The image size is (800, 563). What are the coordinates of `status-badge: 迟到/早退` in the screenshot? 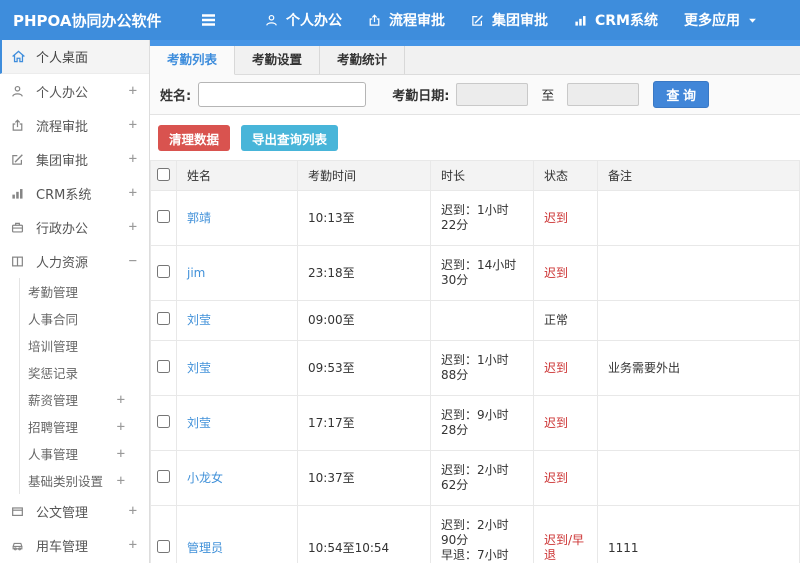 It's located at (564, 547).